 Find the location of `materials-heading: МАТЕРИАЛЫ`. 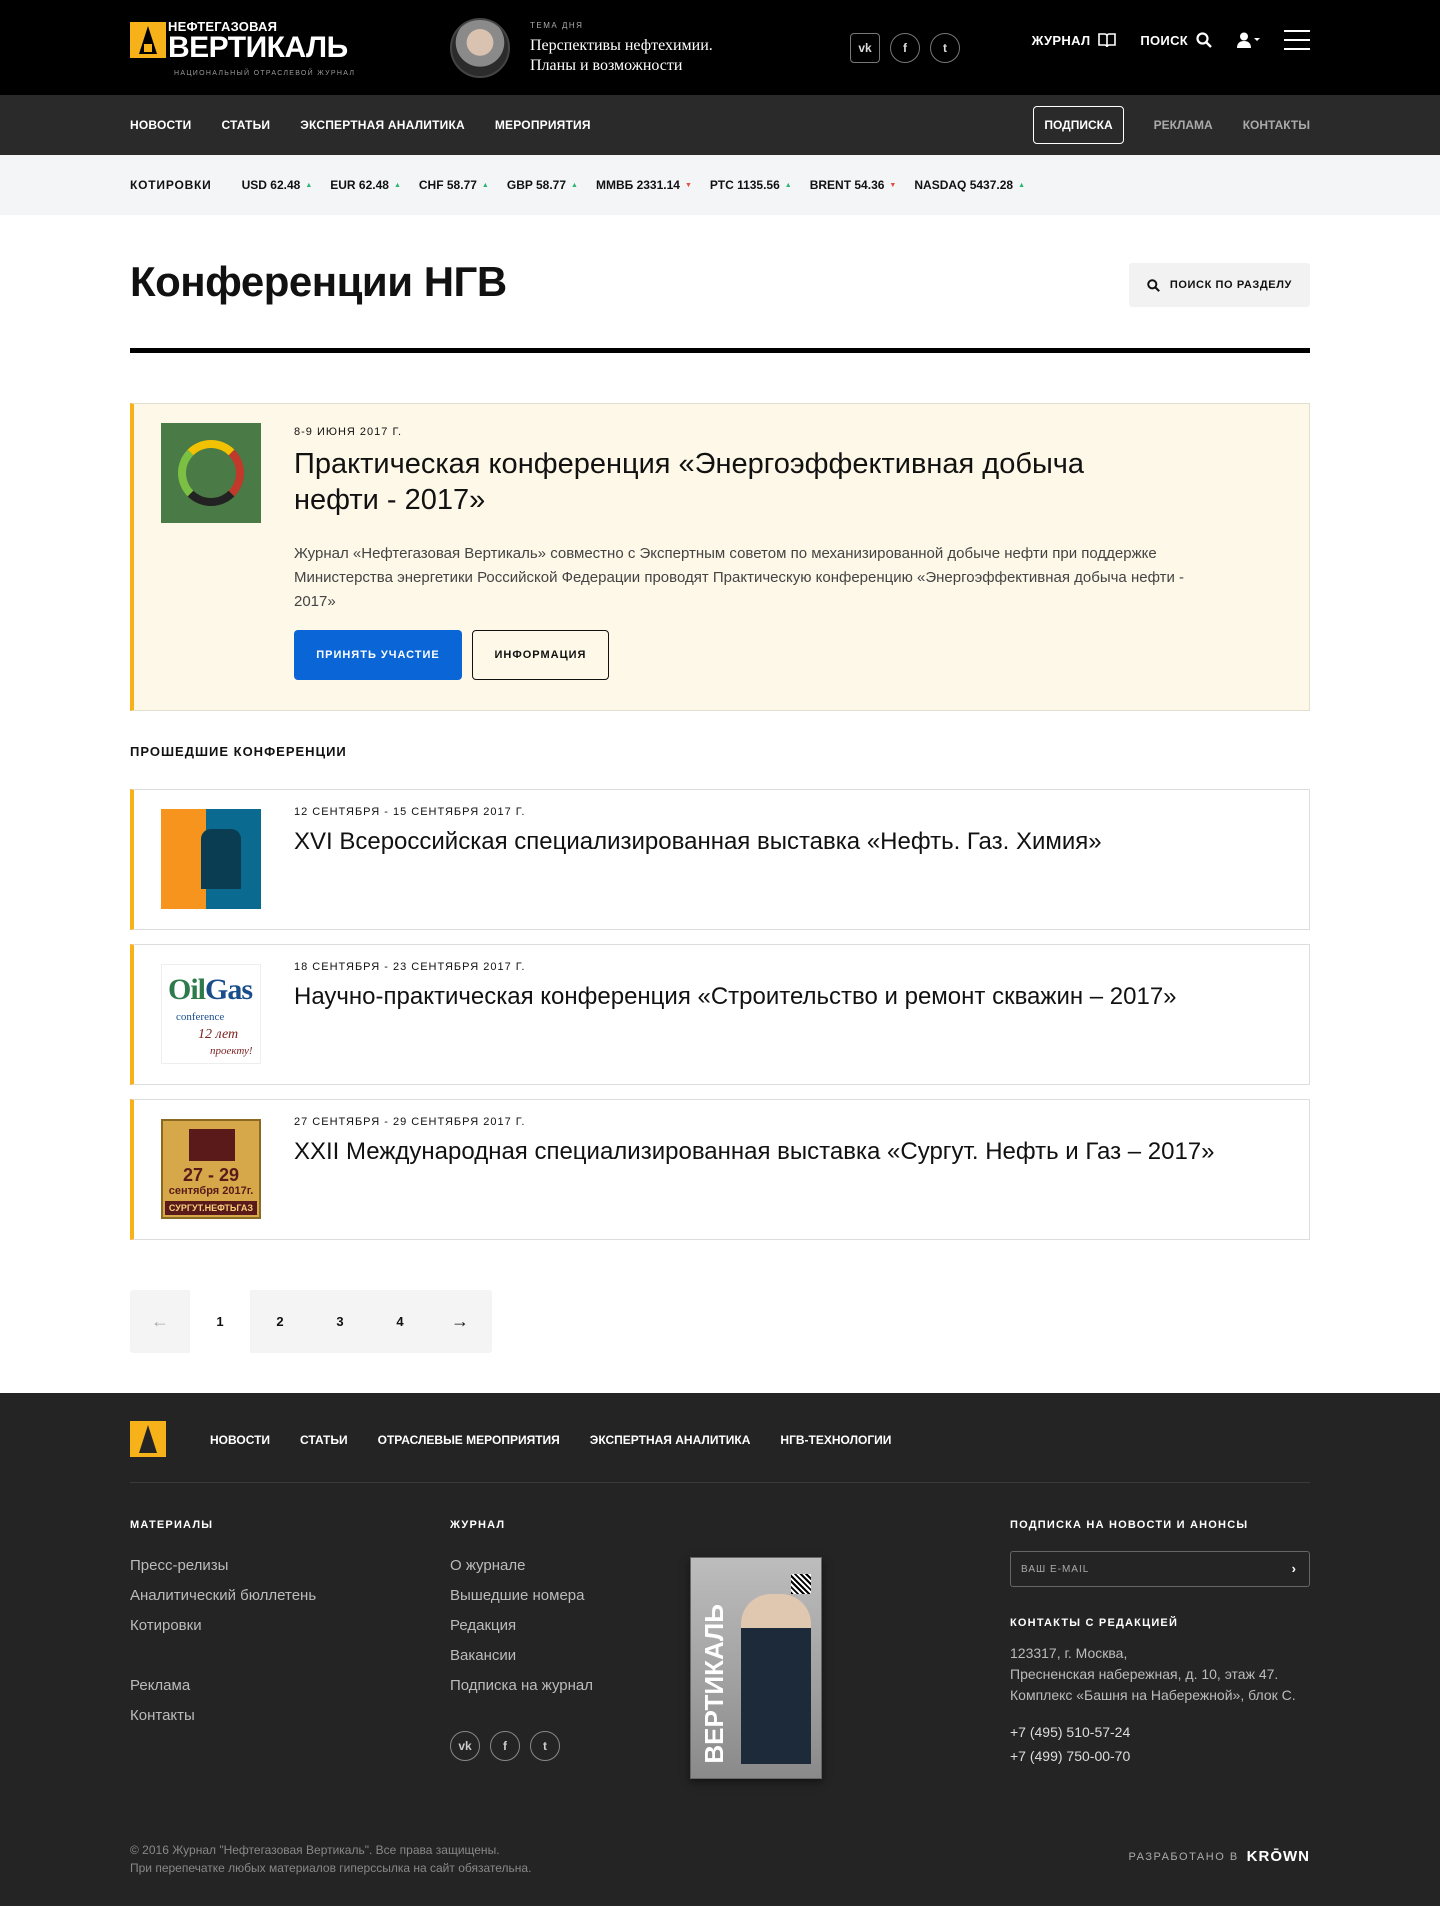

materials-heading: МАТЕРИАЛЫ is located at coordinates (172, 1525).